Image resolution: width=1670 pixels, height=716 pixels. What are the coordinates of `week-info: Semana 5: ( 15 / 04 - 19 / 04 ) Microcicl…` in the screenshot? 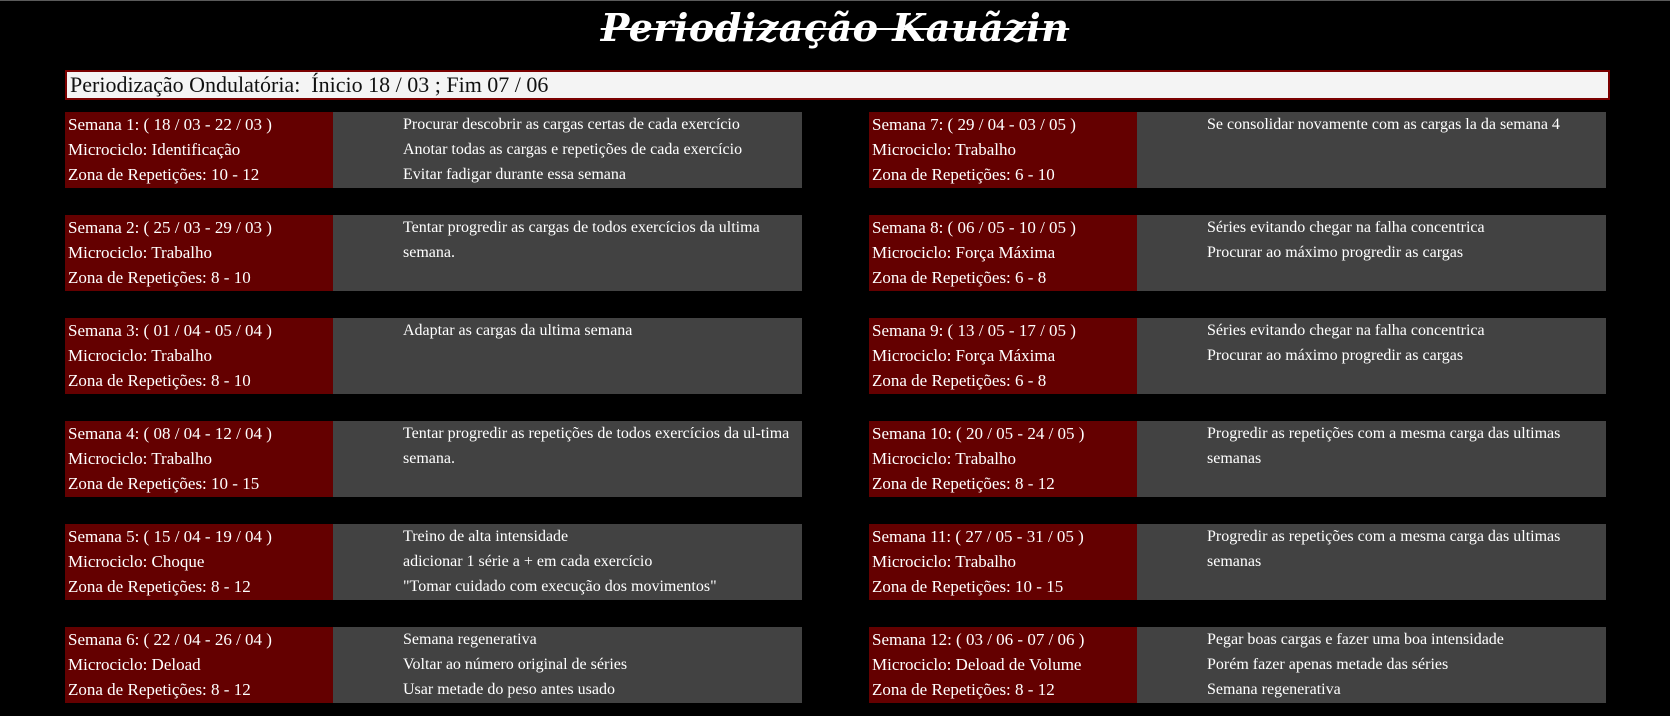 It's located at (199, 562).